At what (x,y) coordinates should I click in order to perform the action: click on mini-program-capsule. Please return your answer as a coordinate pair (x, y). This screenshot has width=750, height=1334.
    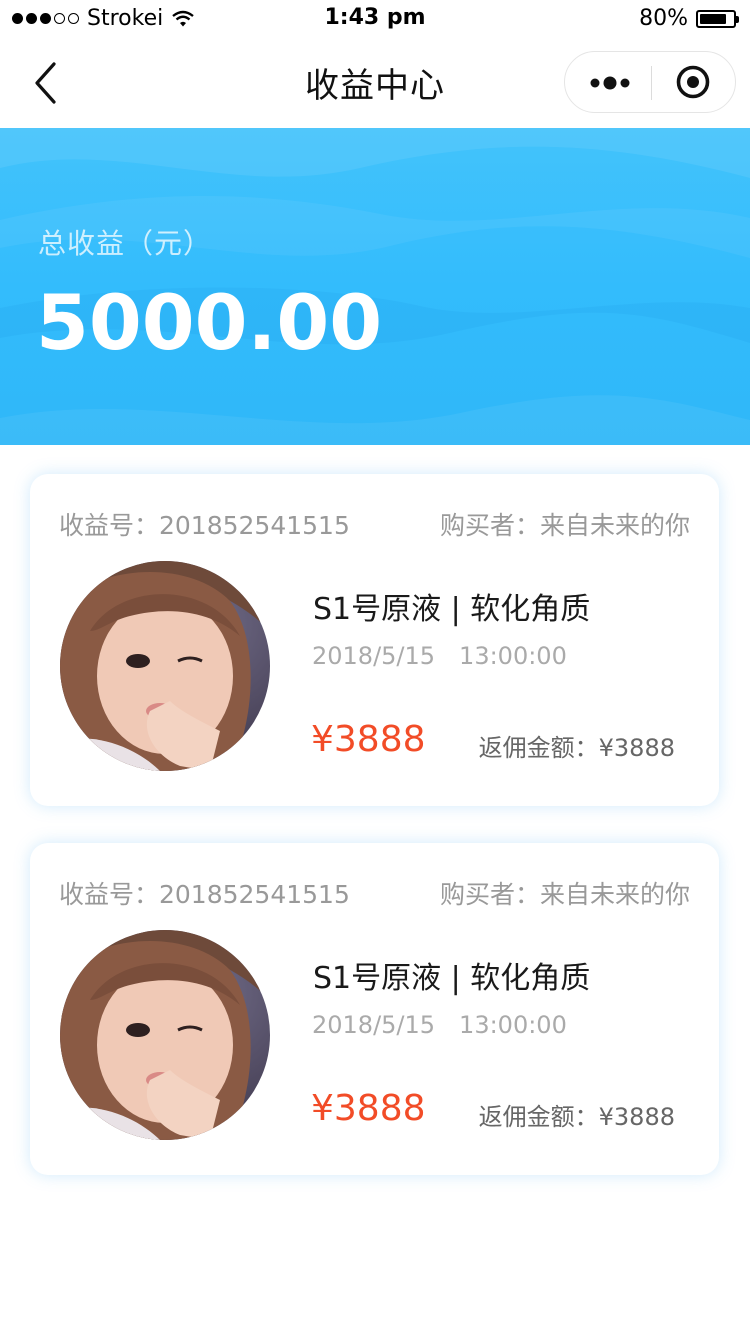
    Looking at the image, I should click on (650, 82).